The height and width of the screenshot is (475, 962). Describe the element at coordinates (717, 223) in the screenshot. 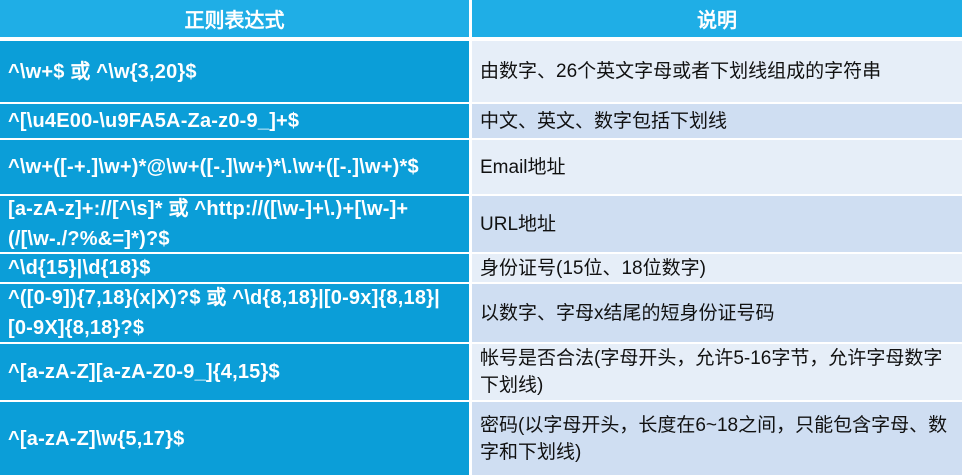

I see `description-cell: URL地址` at that location.